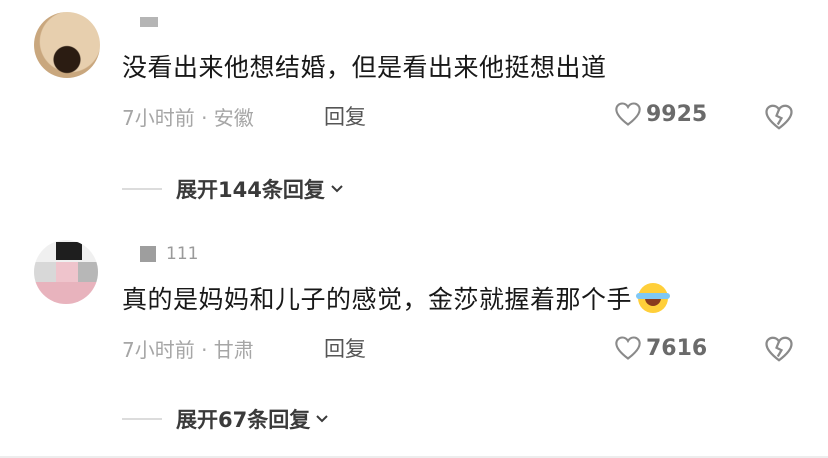 This screenshot has width=828, height=458. I want to click on username-redacted: 111, so click(169, 254).